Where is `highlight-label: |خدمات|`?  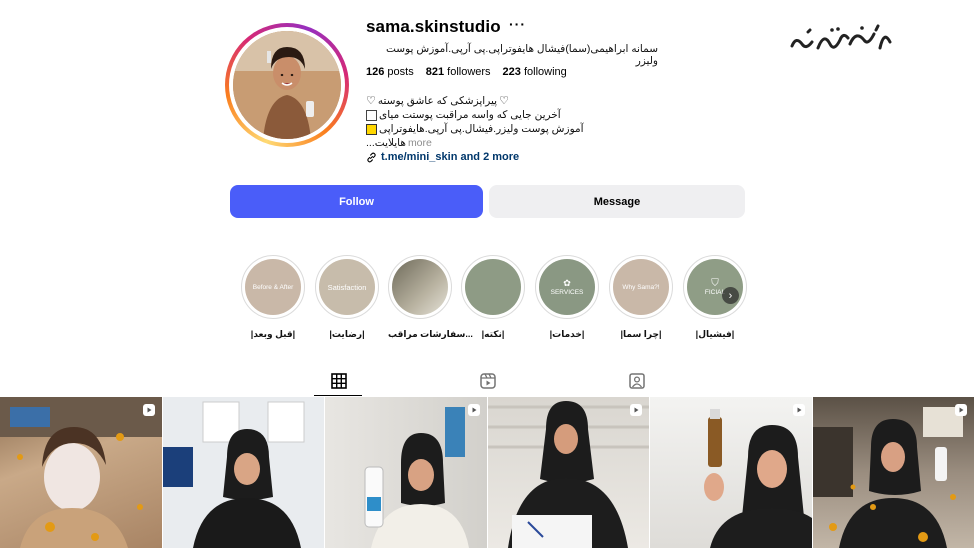 highlight-label: |خدمات| is located at coordinates (567, 334).